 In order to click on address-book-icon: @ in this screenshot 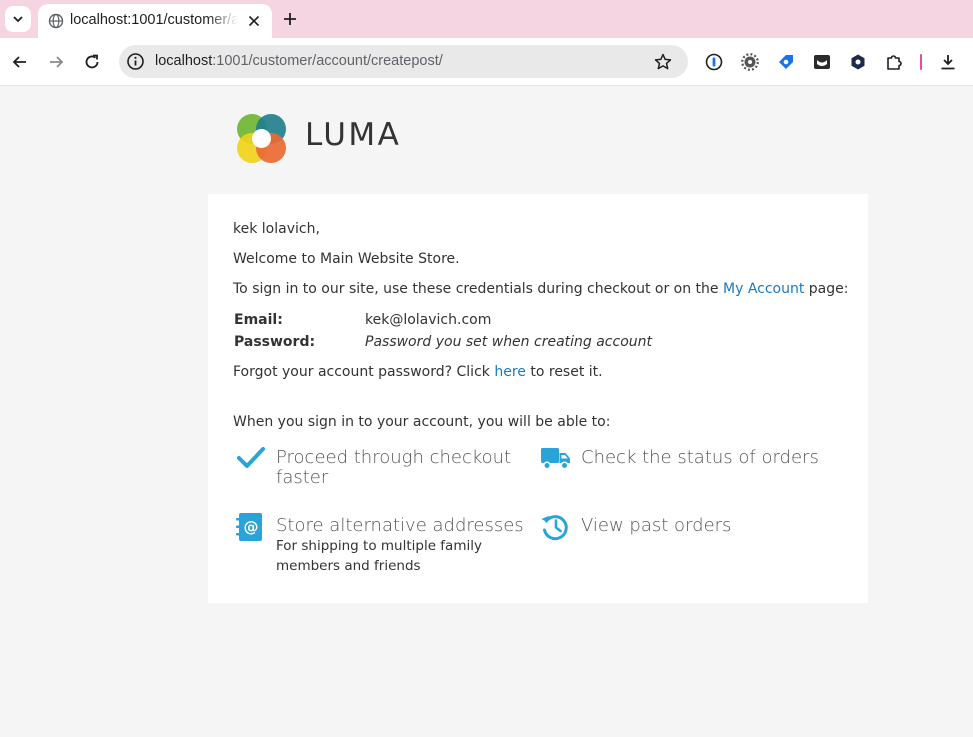, I will do `click(249, 527)`.